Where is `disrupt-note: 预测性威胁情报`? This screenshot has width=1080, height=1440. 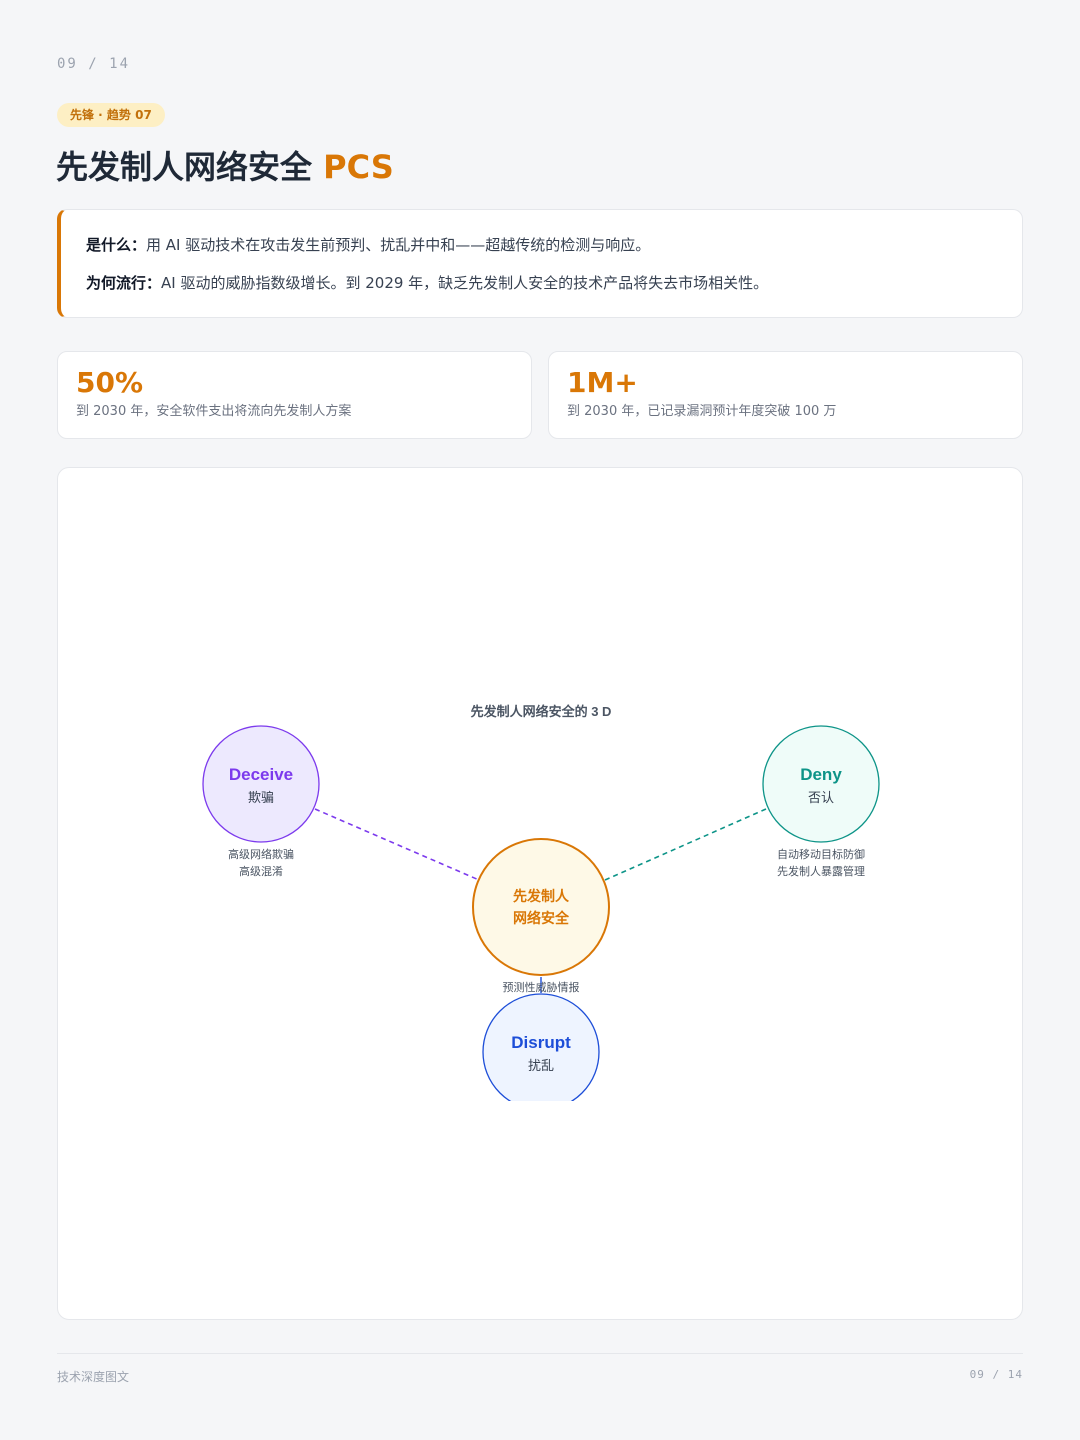 disrupt-note: 预测性威胁情报 is located at coordinates (541, 987).